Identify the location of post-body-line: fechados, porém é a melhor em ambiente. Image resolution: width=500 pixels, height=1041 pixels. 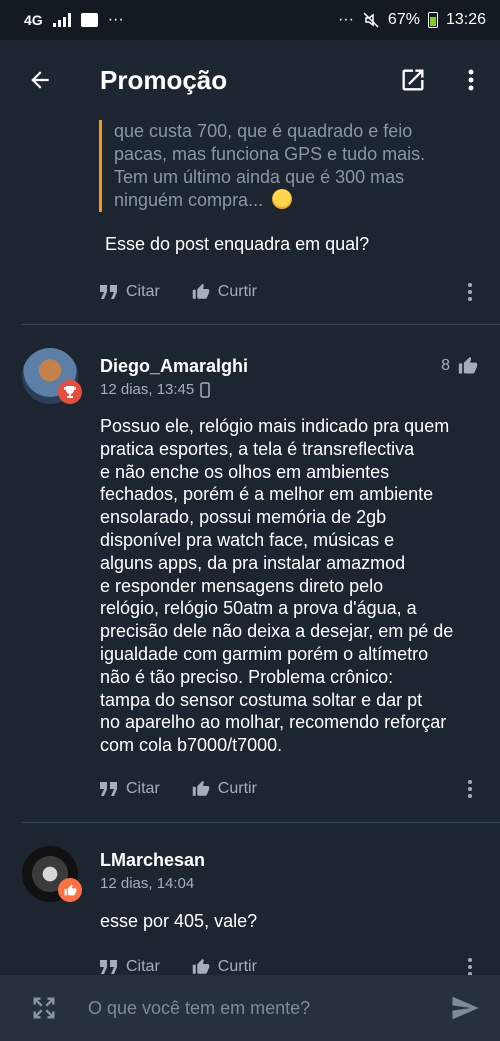
(267, 494).